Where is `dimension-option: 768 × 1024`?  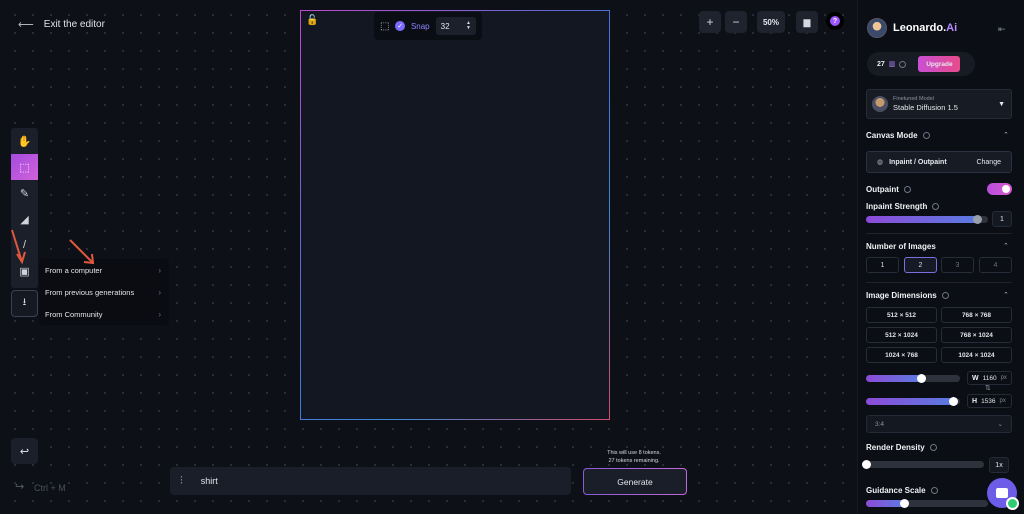 dimension-option: 768 × 1024 is located at coordinates (976, 335).